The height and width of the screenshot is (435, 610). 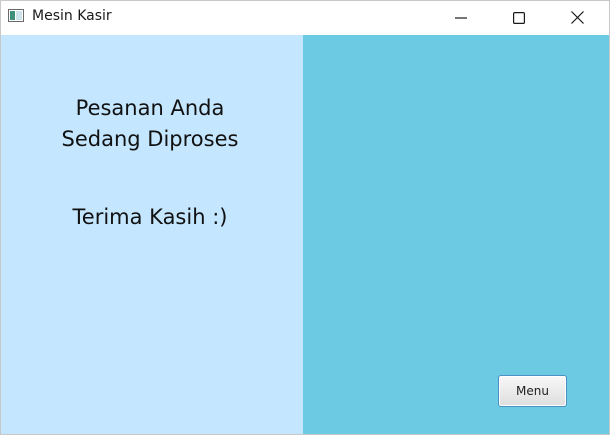 I want to click on app-icon, so click(x=16, y=15).